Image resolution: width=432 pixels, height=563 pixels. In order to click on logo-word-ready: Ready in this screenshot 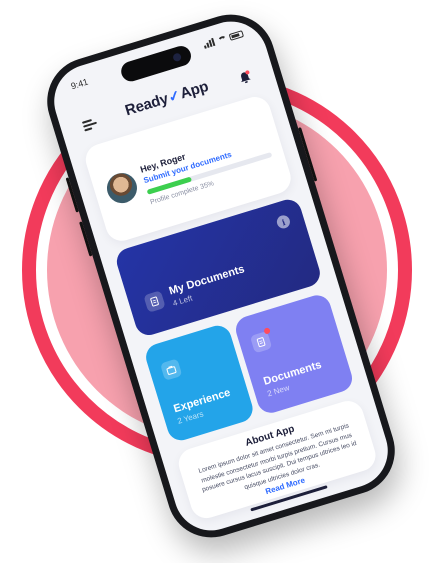, I will do `click(147, 105)`.